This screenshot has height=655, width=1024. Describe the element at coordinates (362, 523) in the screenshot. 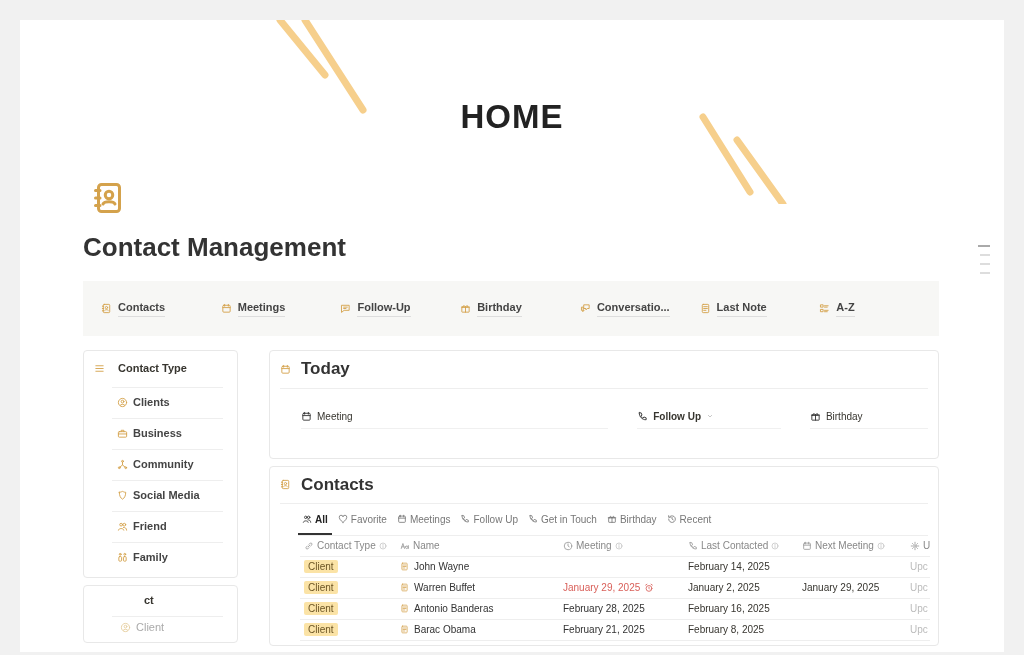

I see `view-tab: Favorite` at that location.